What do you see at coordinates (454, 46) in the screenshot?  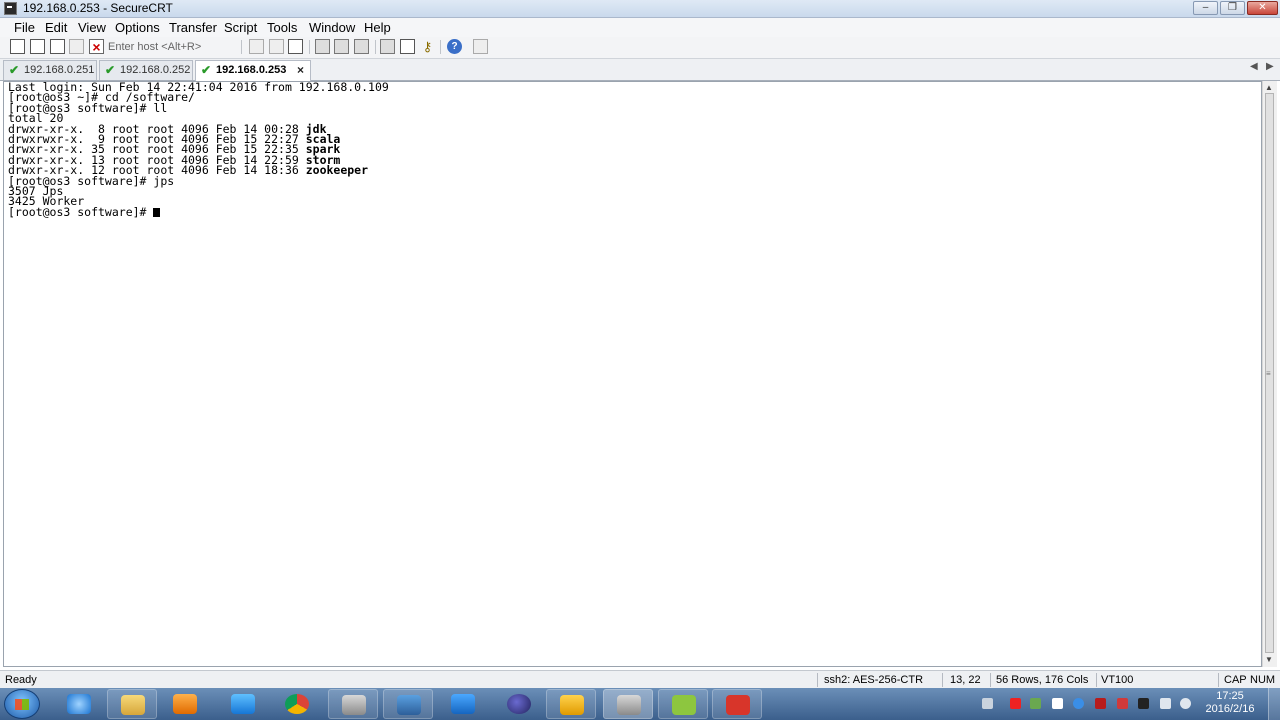 I see `help-icon: ?` at bounding box center [454, 46].